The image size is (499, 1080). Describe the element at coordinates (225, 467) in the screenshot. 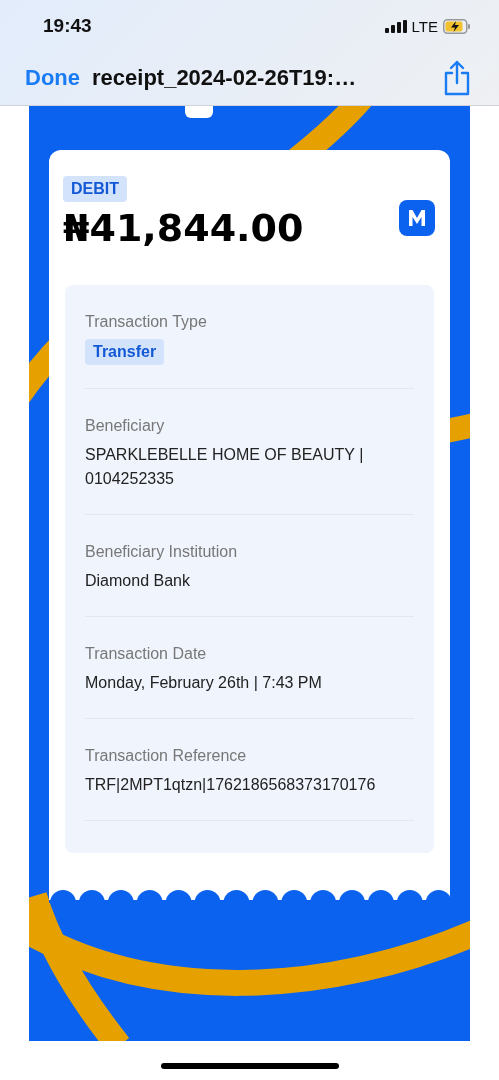

I see `field-value: SPARKLEBELLE HOME OF BEAUTY | 0104252335` at that location.